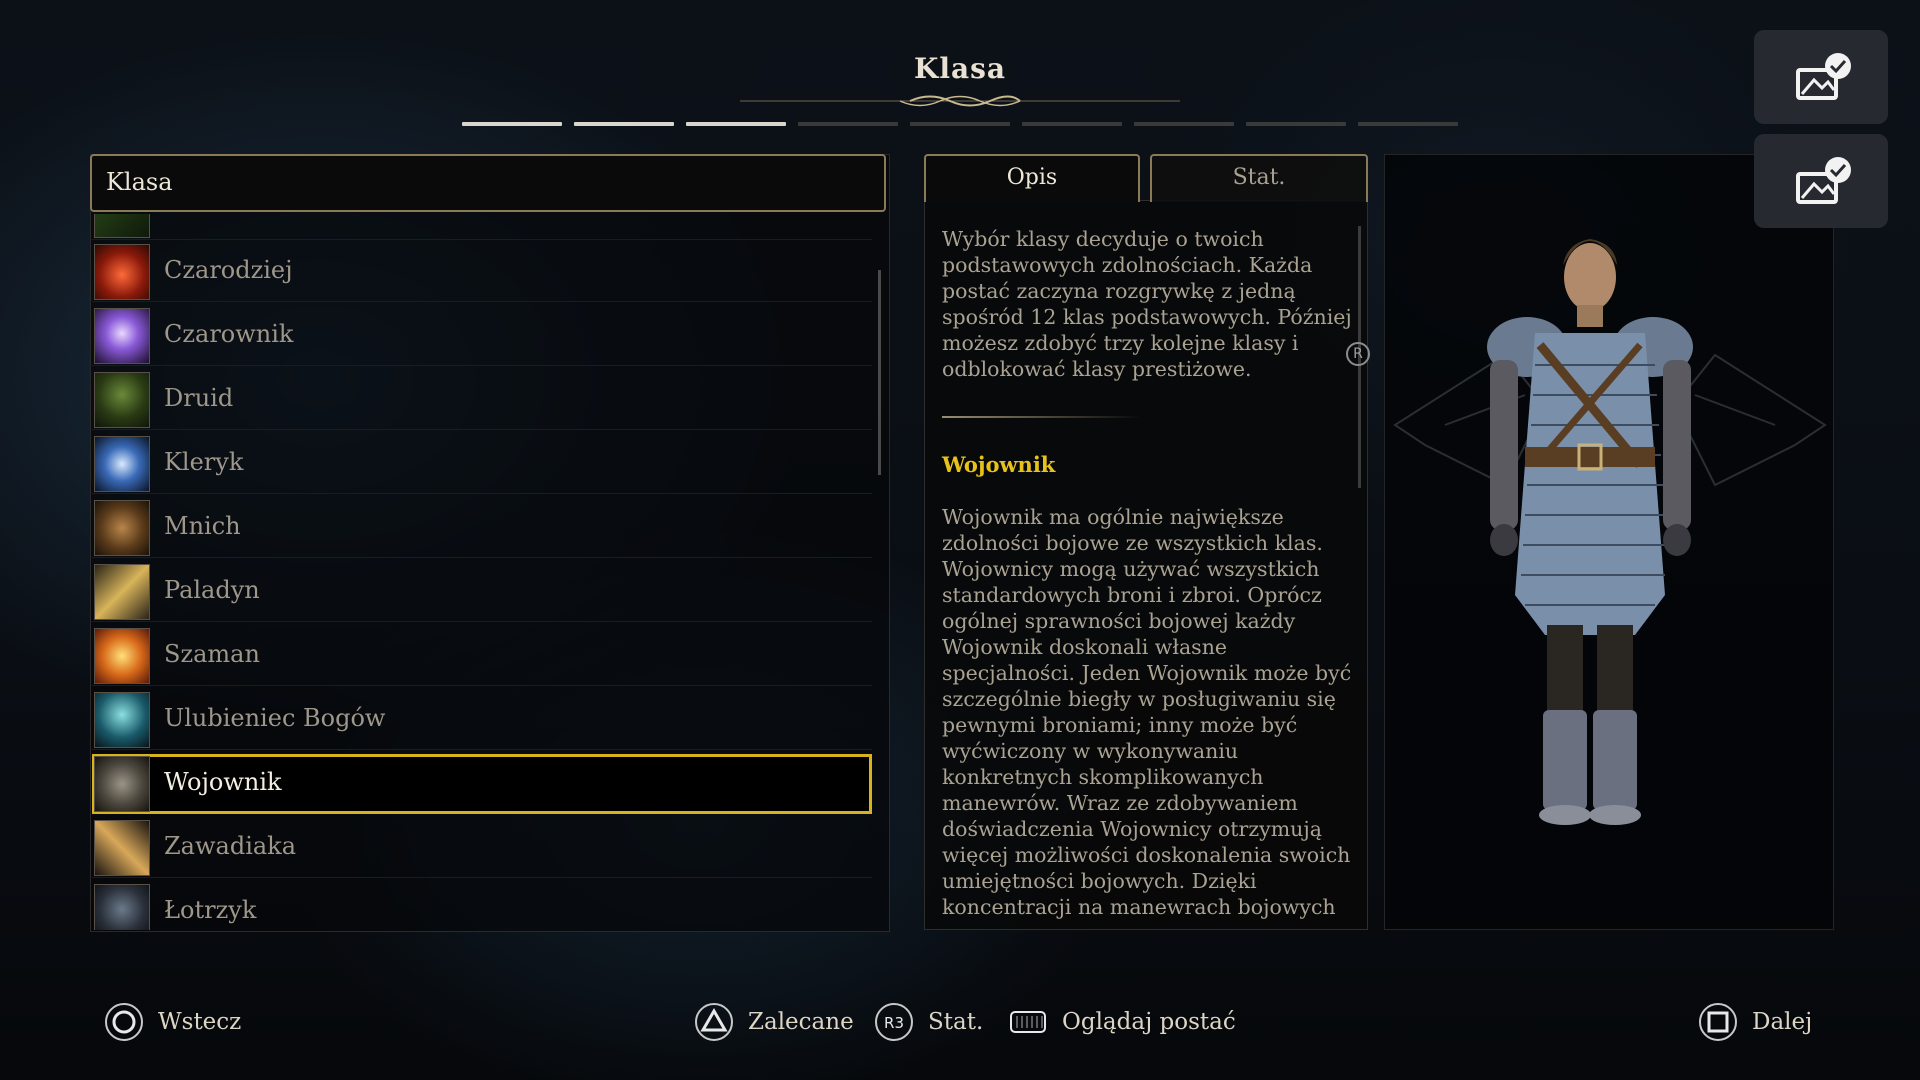  What do you see at coordinates (488, 183) in the screenshot?
I see `class-list-header: Klasa` at bounding box center [488, 183].